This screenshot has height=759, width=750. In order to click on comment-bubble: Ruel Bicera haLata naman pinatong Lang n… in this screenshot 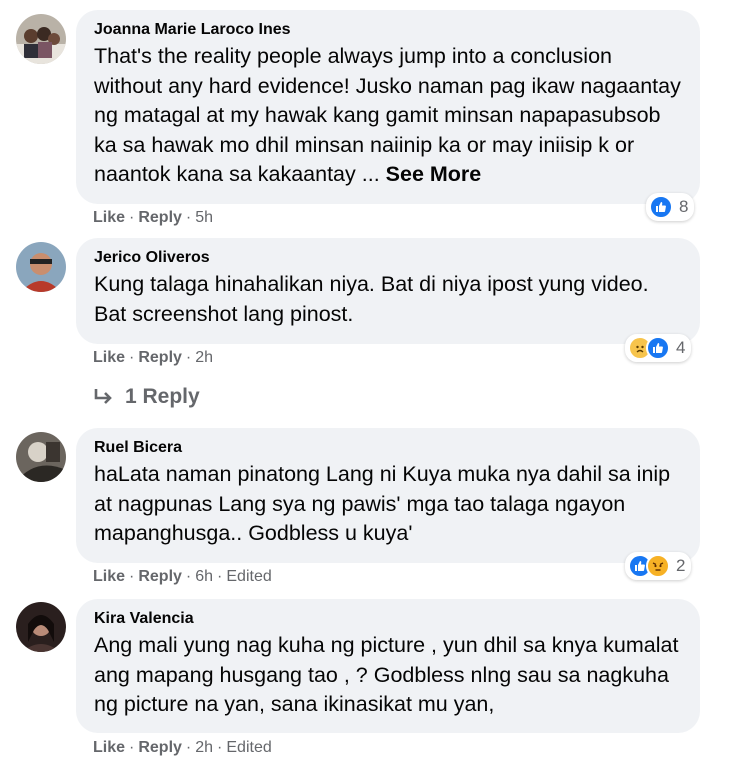, I will do `click(388, 495)`.